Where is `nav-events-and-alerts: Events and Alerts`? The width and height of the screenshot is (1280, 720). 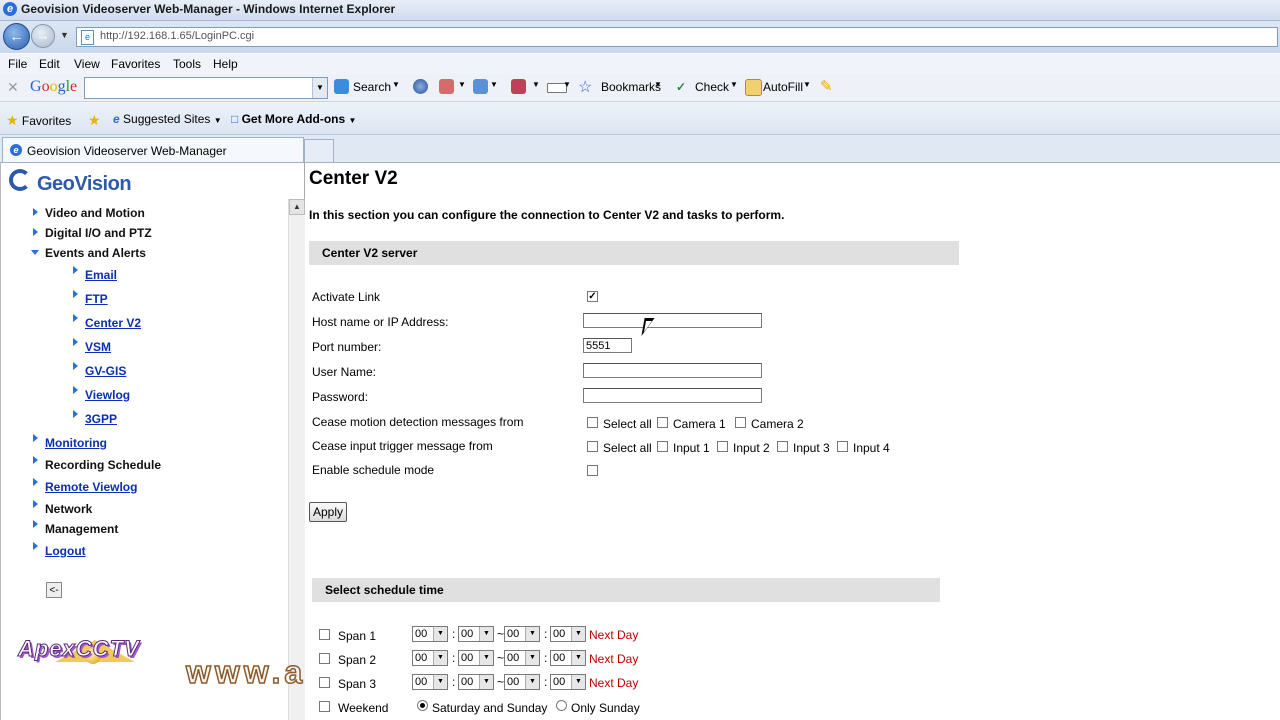 nav-events-and-alerts: Events and Alerts is located at coordinates (95, 253).